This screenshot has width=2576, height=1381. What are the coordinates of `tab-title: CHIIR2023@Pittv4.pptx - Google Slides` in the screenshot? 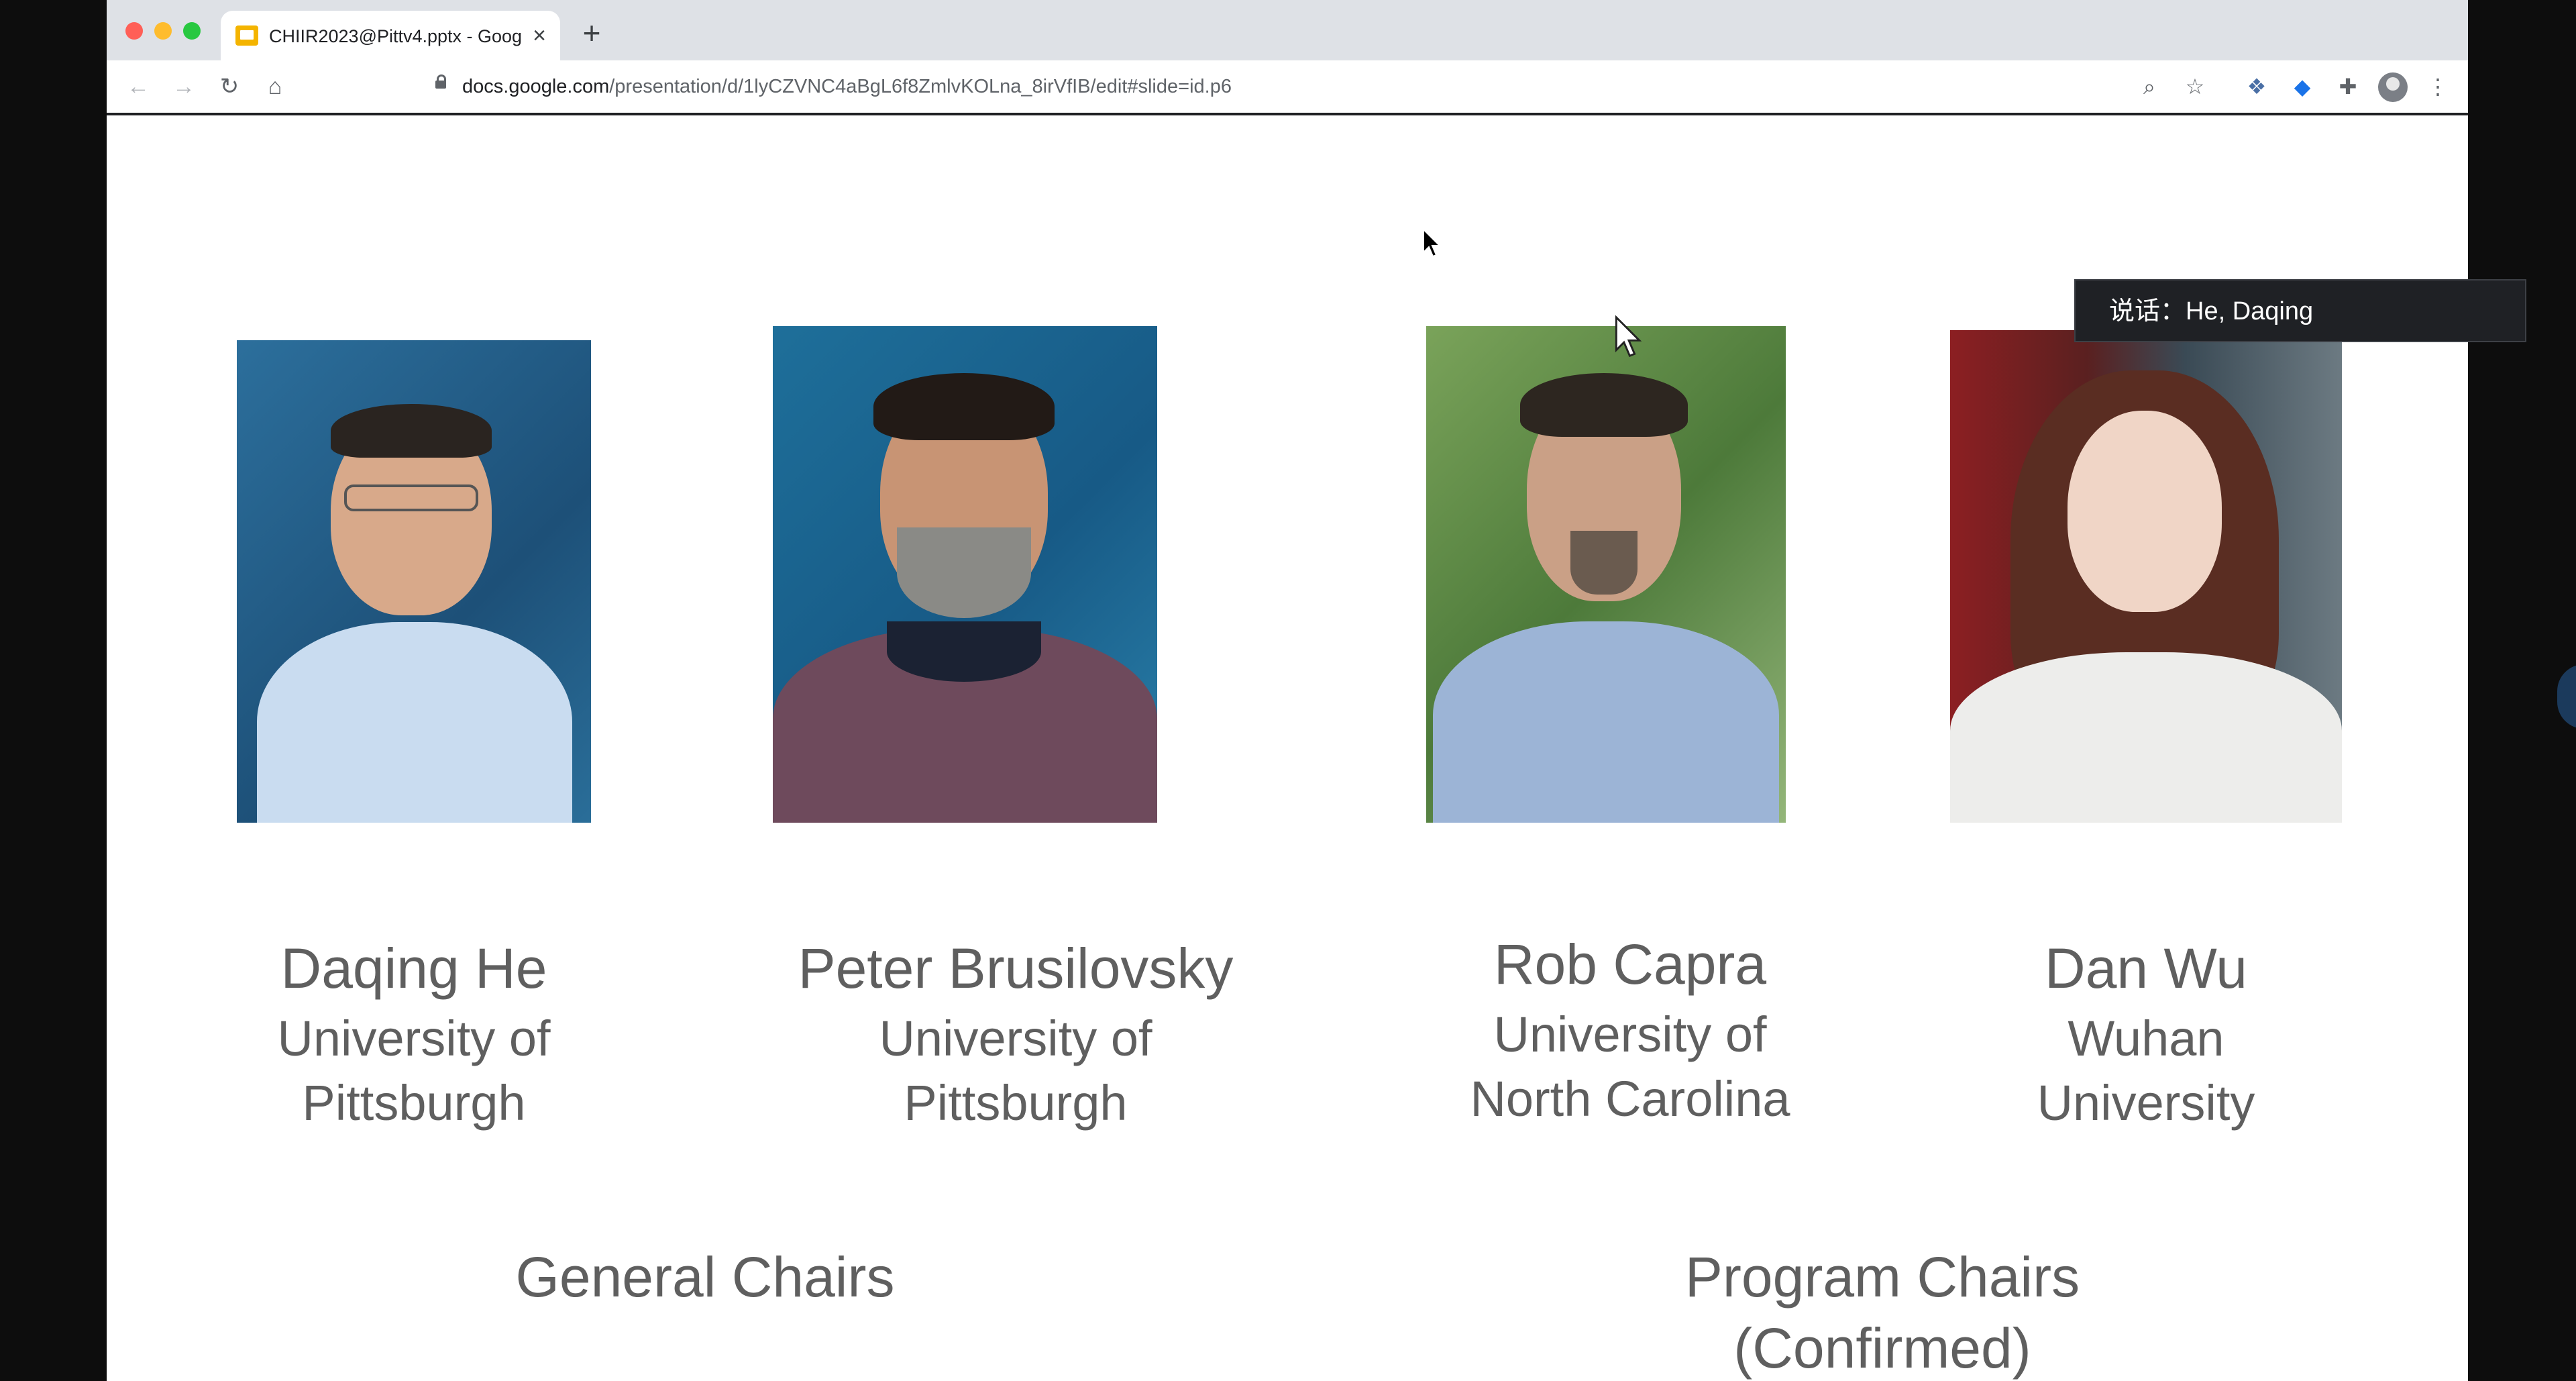 It's located at (395, 36).